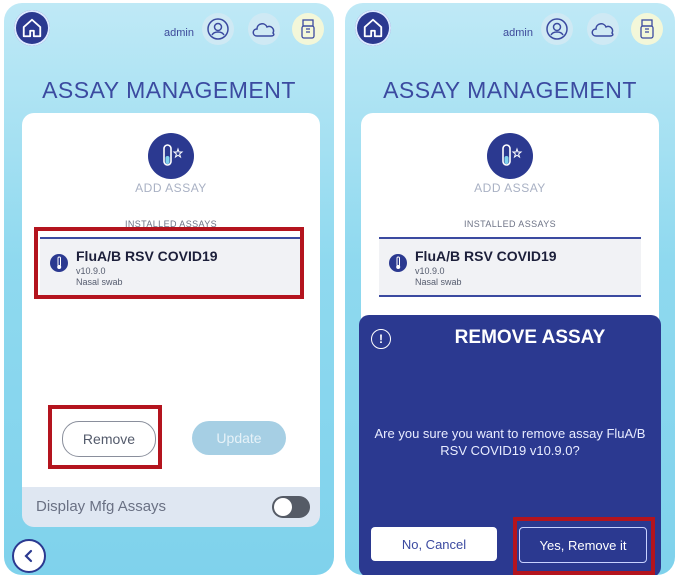 The image size is (678, 575). What do you see at coordinates (398, 263) in the screenshot?
I see `thermometer-icon` at bounding box center [398, 263].